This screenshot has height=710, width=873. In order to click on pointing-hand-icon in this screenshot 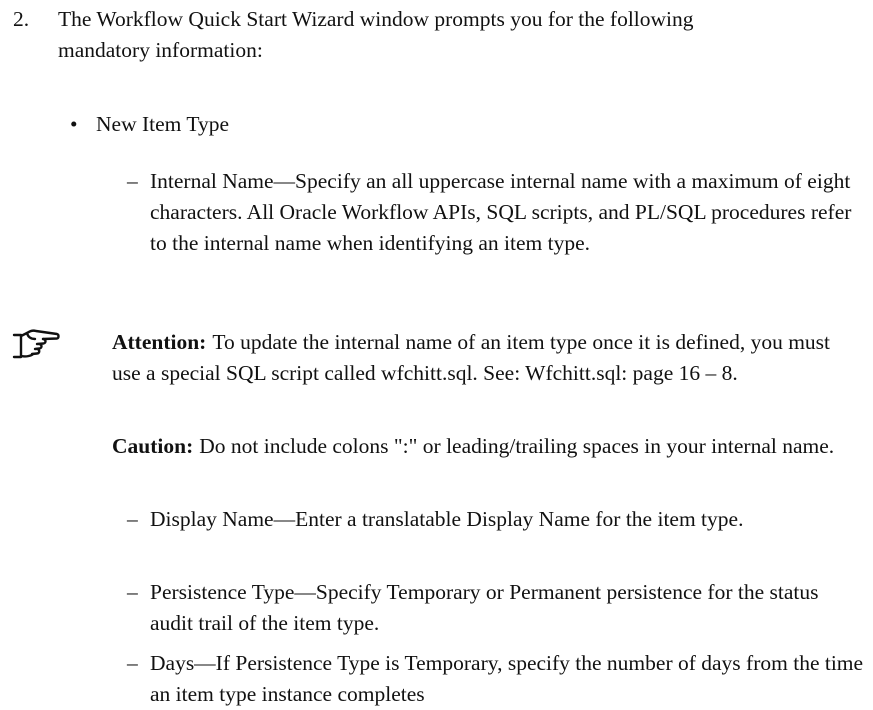, I will do `click(36, 344)`.